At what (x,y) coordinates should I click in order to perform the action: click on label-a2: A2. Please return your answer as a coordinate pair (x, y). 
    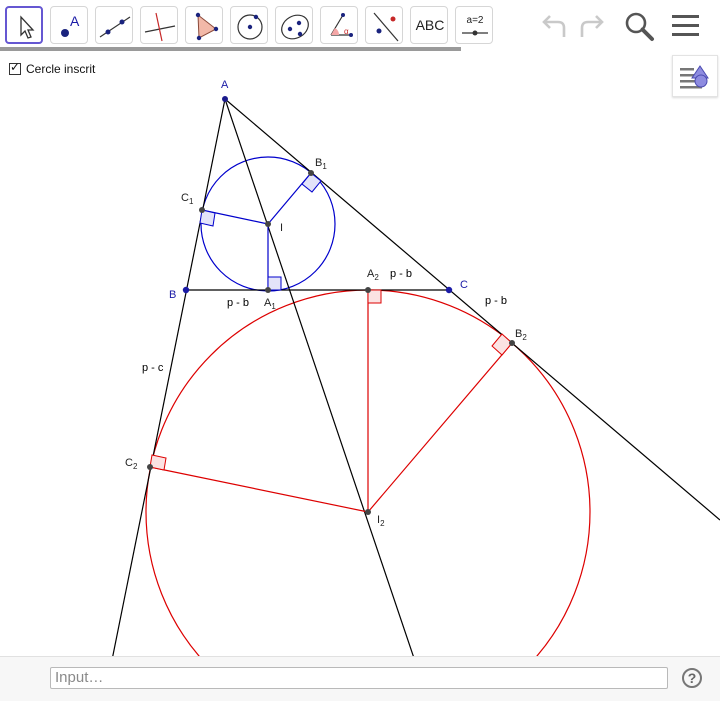
    Looking at the image, I should click on (373, 275).